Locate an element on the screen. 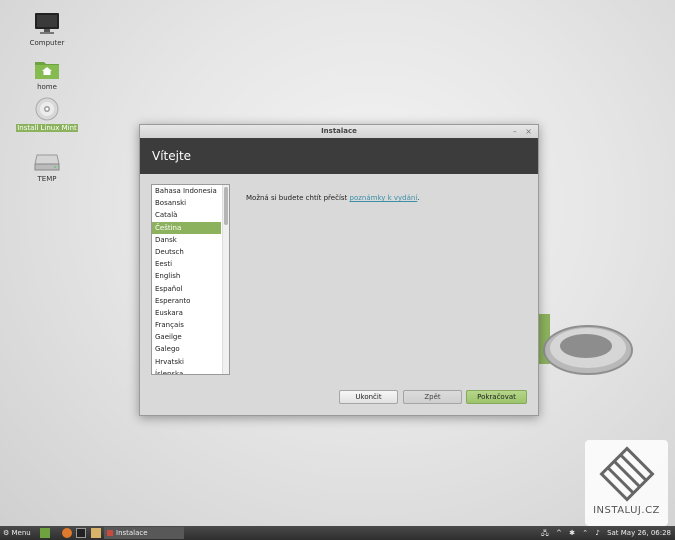 This screenshot has height=540, width=675. language-item: Euskara is located at coordinates (186, 313).